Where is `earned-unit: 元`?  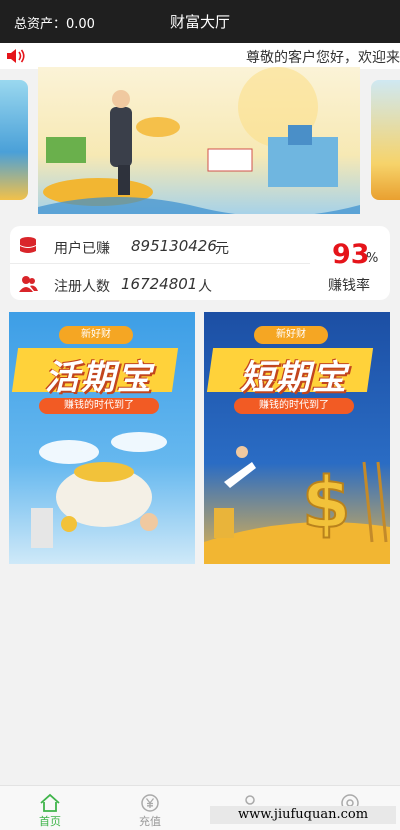 earned-unit: 元 is located at coordinates (222, 249).